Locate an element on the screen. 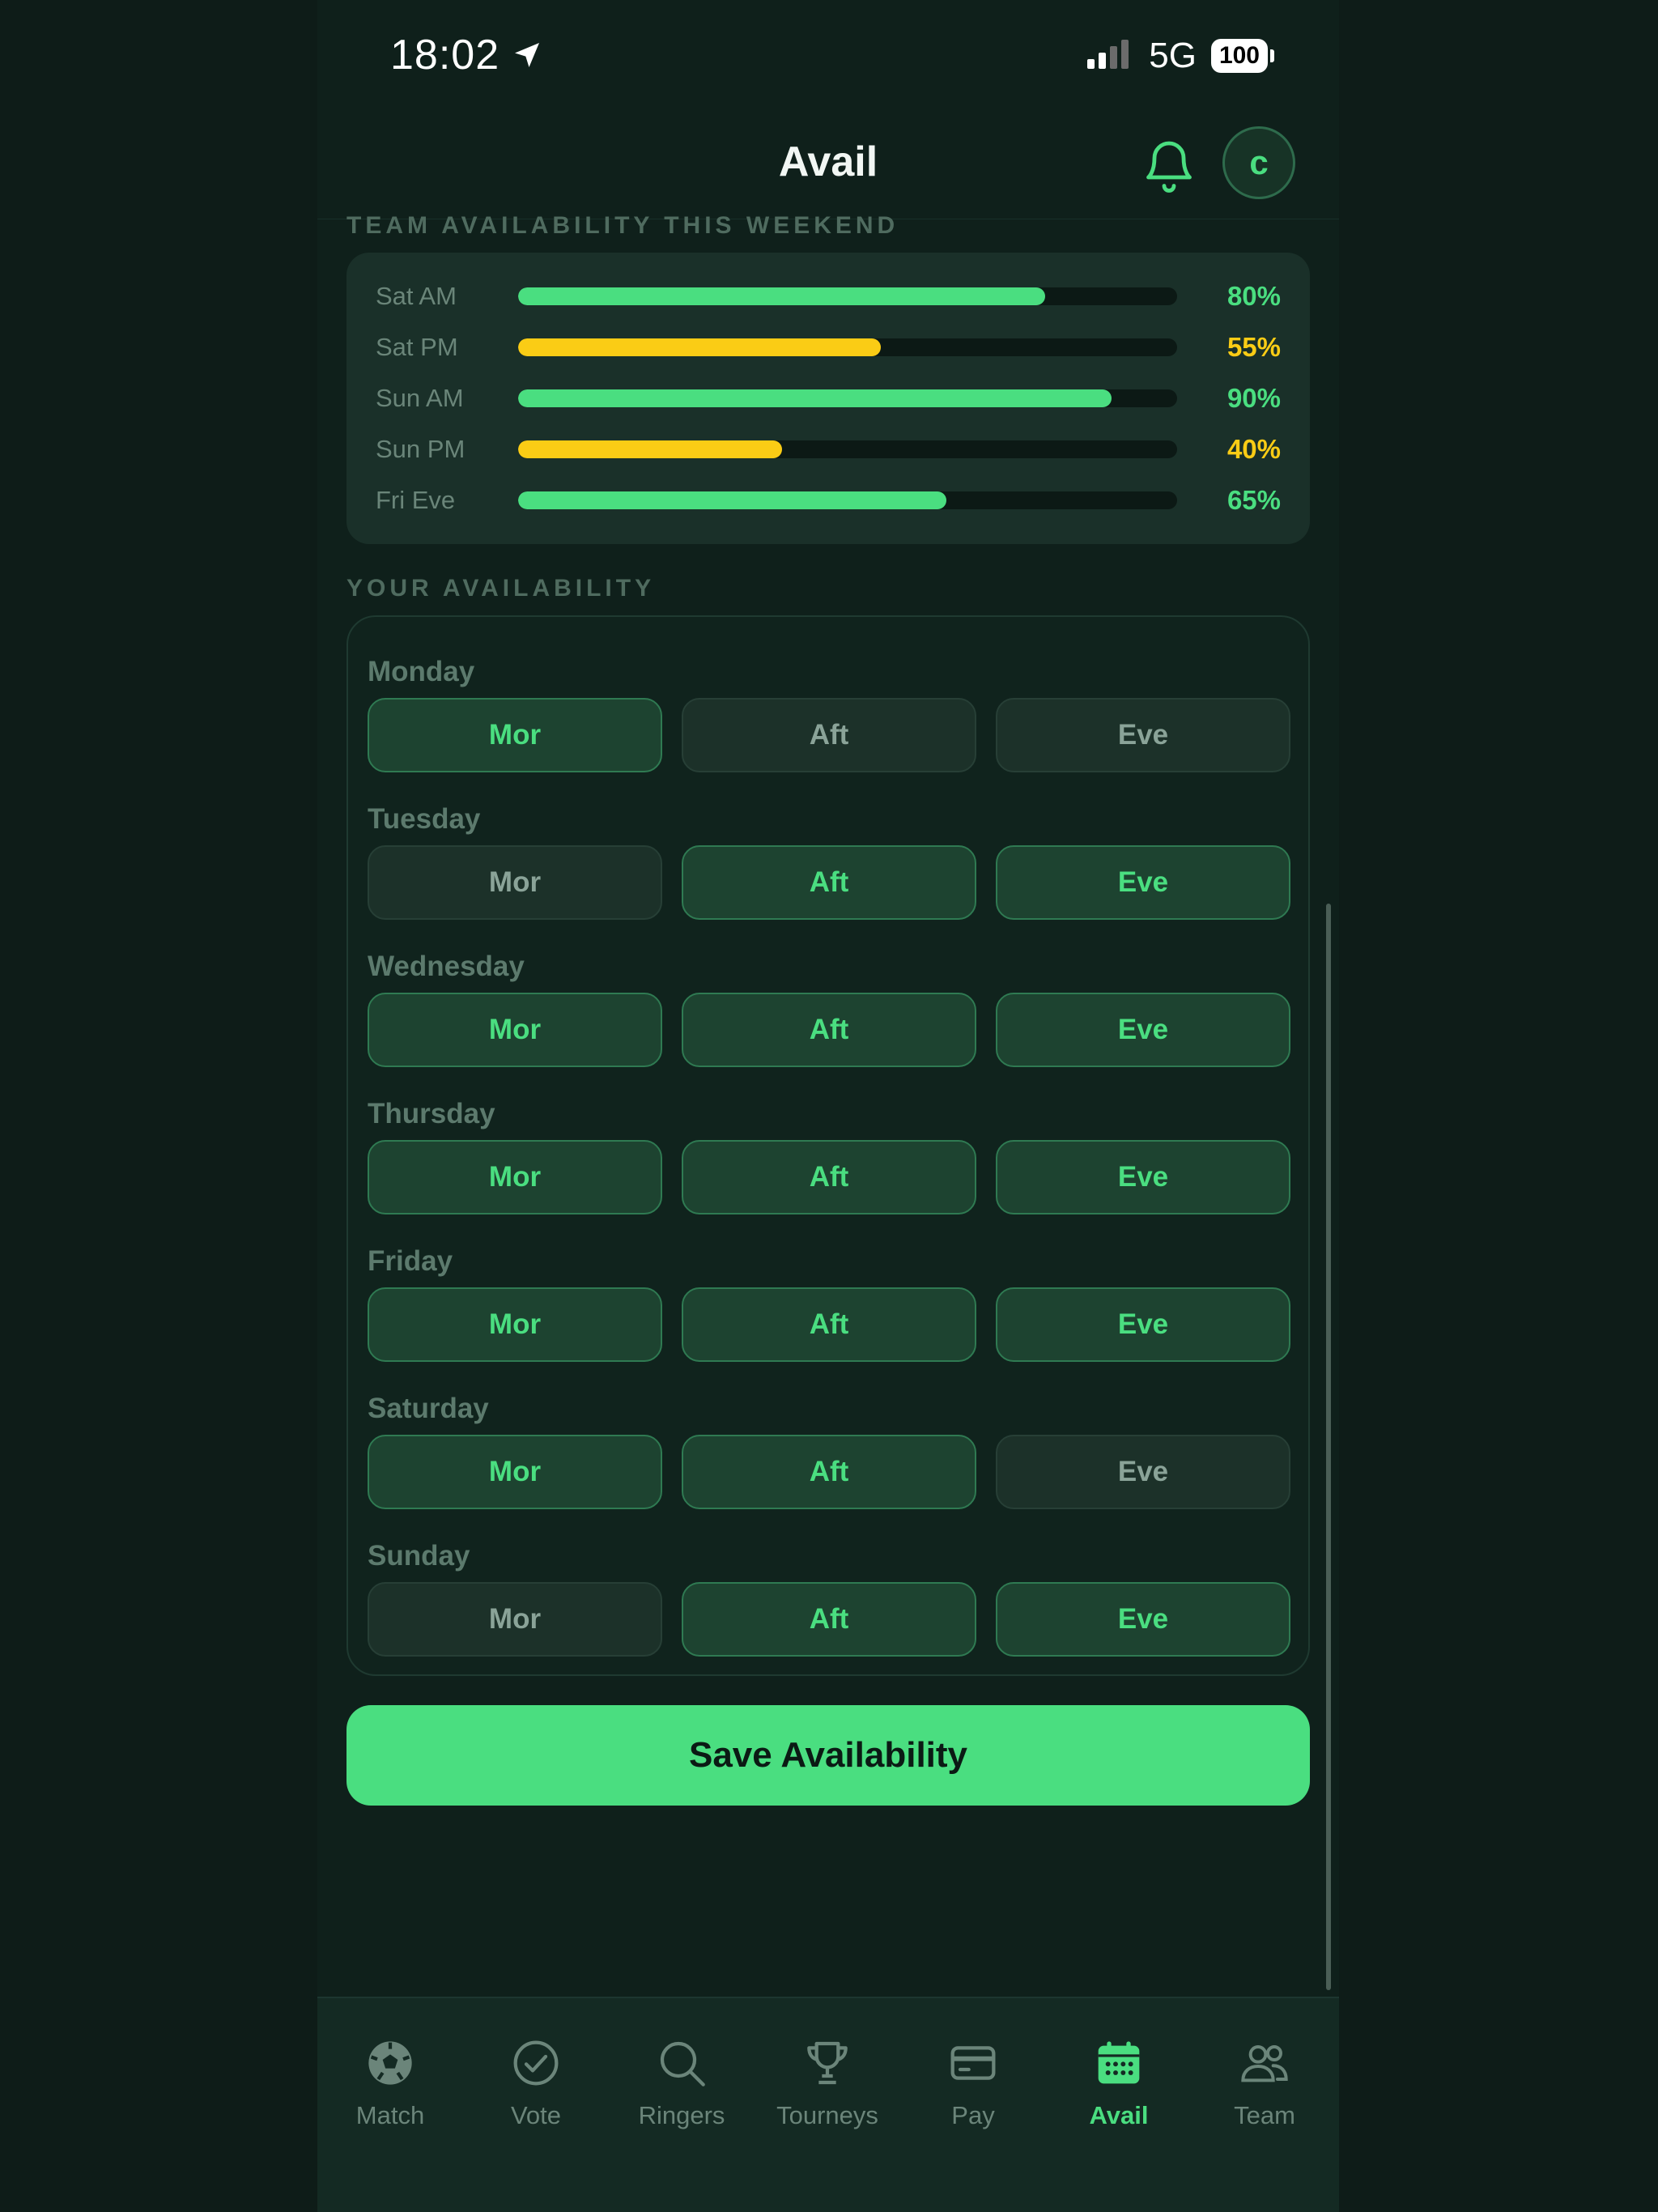  slot-toggle-friday-eve: Eve is located at coordinates (1143, 1324).